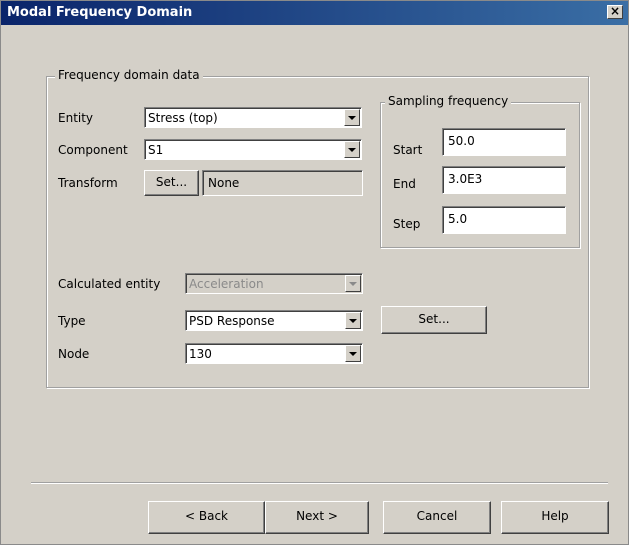 The width and height of the screenshot is (629, 545). I want to click on entity-combo: Stress (top), so click(253, 117).